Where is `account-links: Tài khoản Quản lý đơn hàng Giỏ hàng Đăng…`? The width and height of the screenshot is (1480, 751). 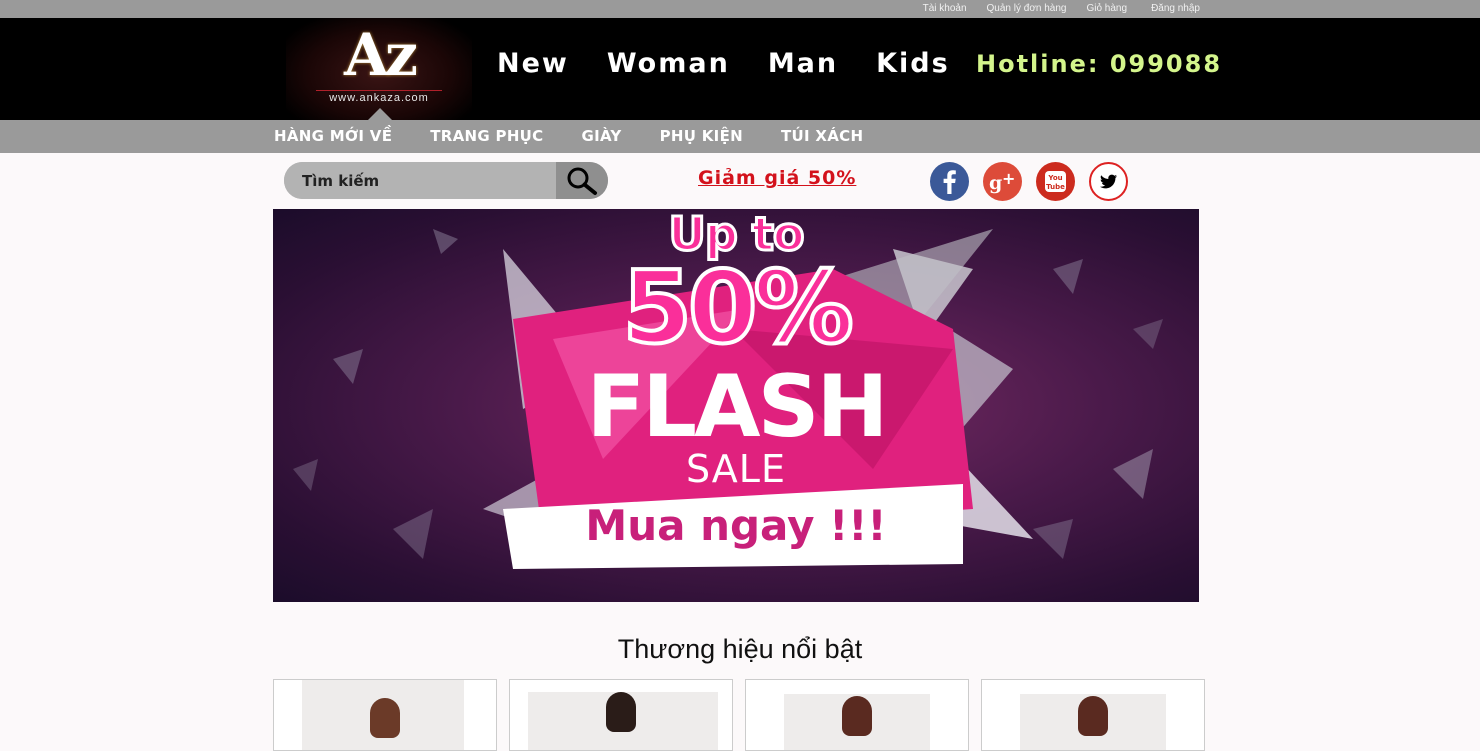 account-links: Tài khoản Quản lý đơn hàng Giỏ hàng Đăng… is located at coordinates (1051, 9).